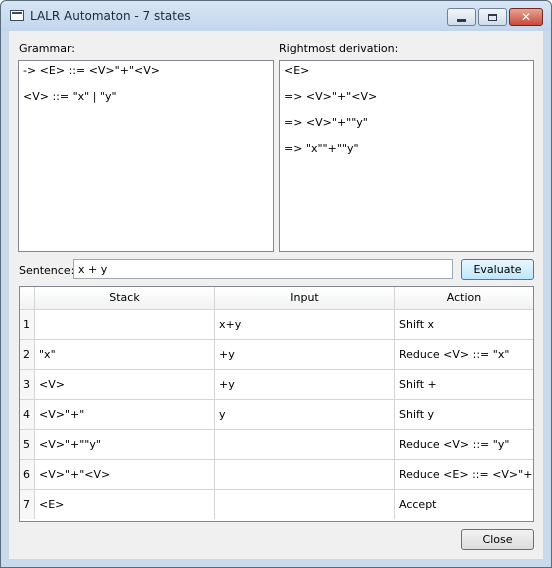 The height and width of the screenshot is (568, 552). What do you see at coordinates (125, 384) in the screenshot?
I see `stack-cell: <V>` at bounding box center [125, 384].